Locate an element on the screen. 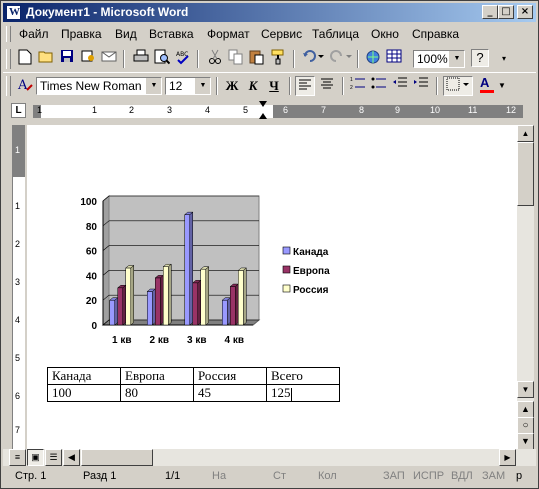 The width and height of the screenshot is (539, 489). outline-view-icon: ◀ is located at coordinates (71, 457).